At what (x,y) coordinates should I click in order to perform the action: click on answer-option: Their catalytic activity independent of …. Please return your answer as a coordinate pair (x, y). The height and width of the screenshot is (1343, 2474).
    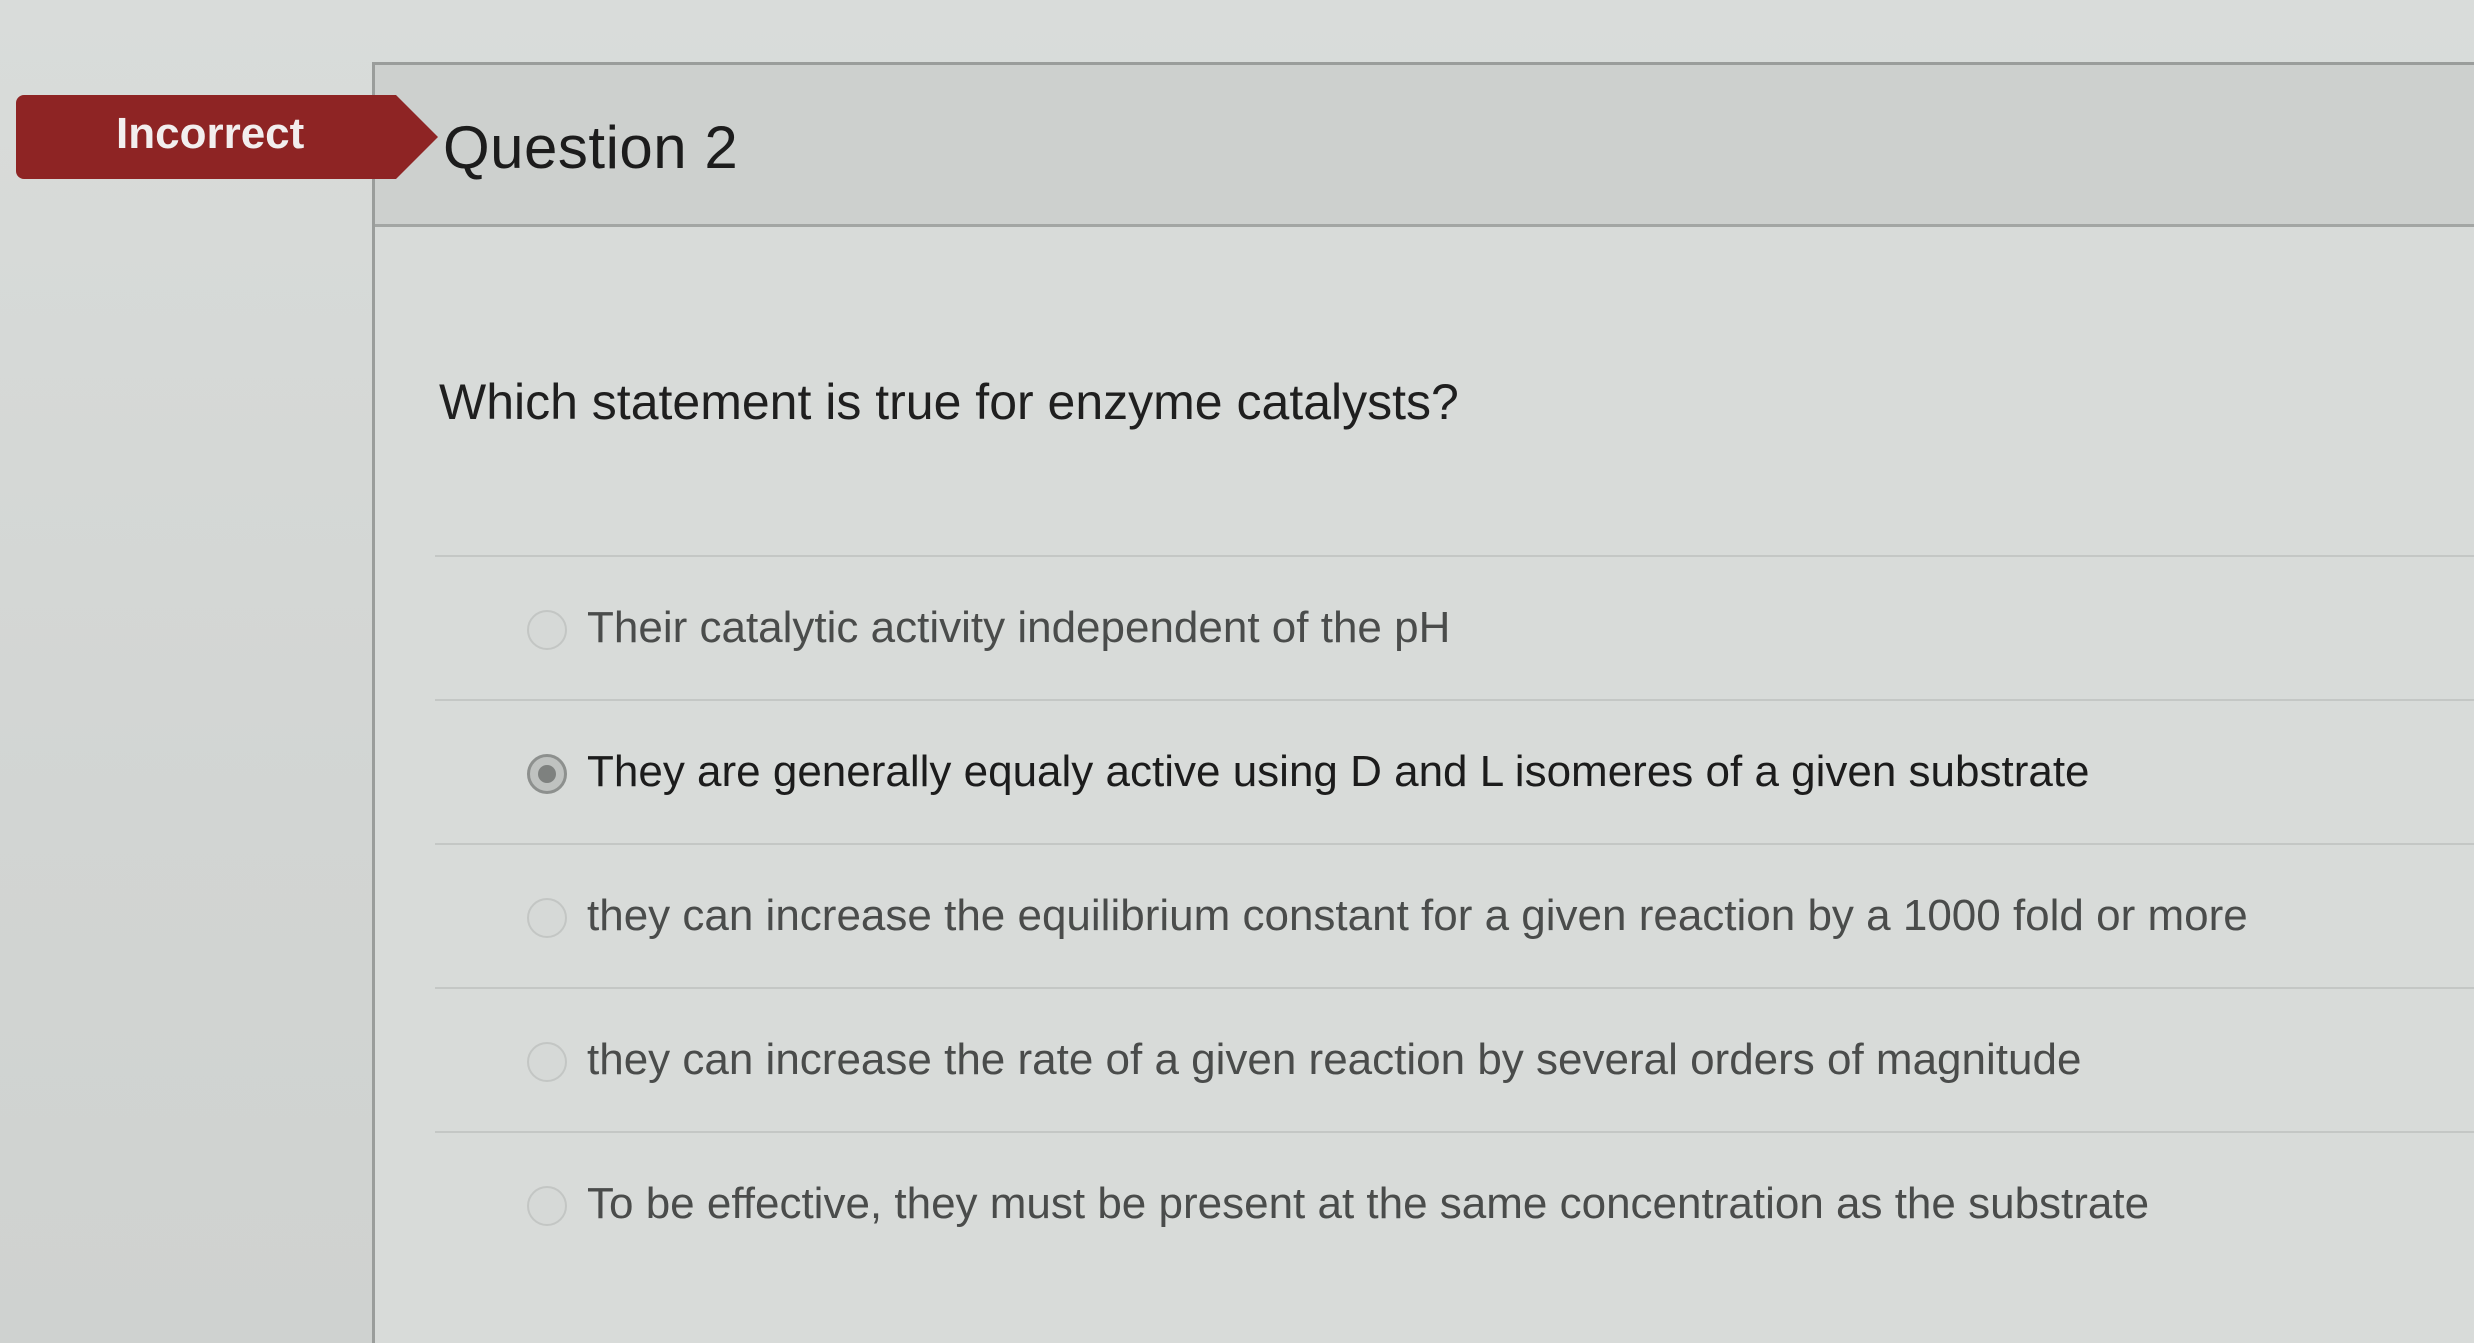
    Looking at the image, I should click on (1454, 627).